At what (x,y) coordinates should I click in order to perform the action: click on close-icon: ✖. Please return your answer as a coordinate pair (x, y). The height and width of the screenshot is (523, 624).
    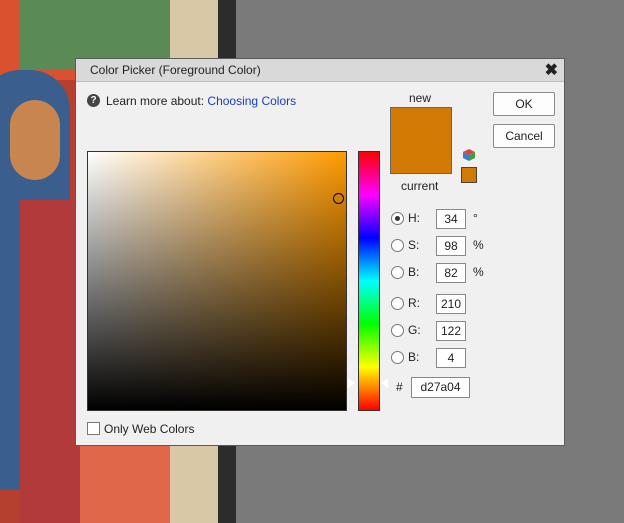
    Looking at the image, I should click on (551, 70).